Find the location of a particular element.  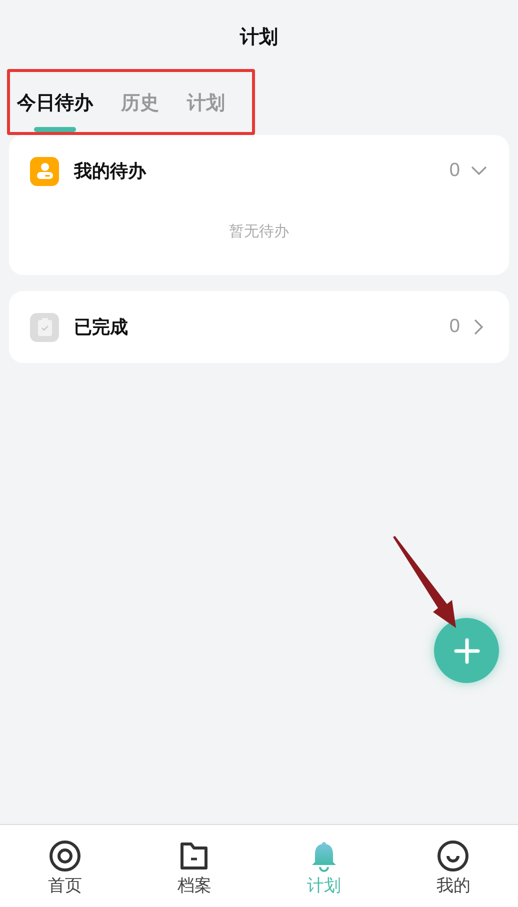

plus-icon is located at coordinates (466, 650).